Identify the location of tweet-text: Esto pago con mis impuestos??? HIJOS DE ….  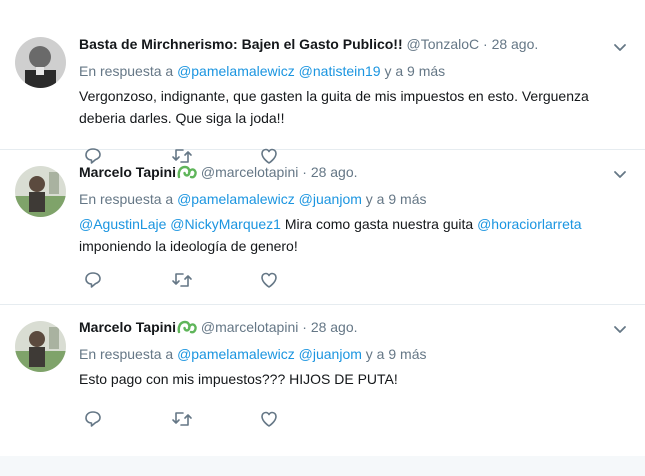
(238, 379).